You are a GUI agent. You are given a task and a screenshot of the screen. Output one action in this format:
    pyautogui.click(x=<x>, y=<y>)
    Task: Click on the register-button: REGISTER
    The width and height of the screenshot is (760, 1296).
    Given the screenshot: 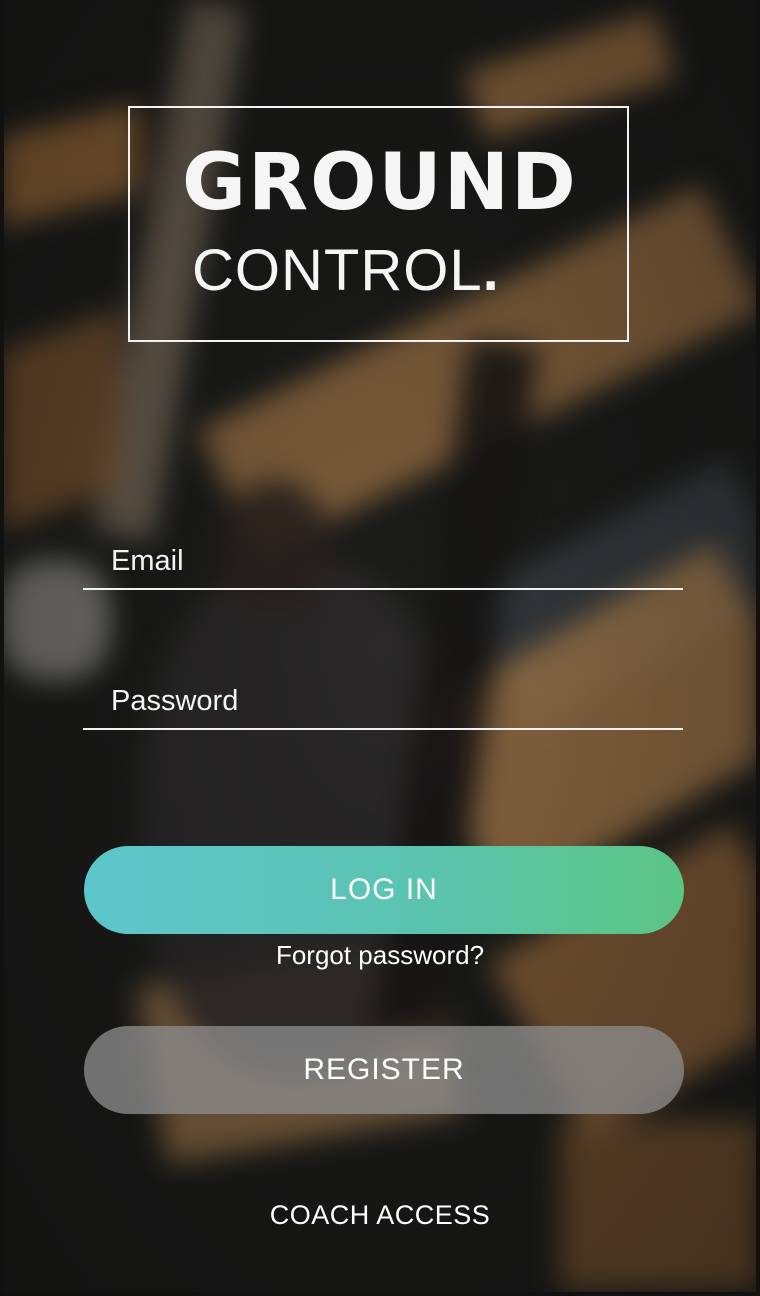 What is the action you would take?
    pyautogui.click(x=384, y=1070)
    